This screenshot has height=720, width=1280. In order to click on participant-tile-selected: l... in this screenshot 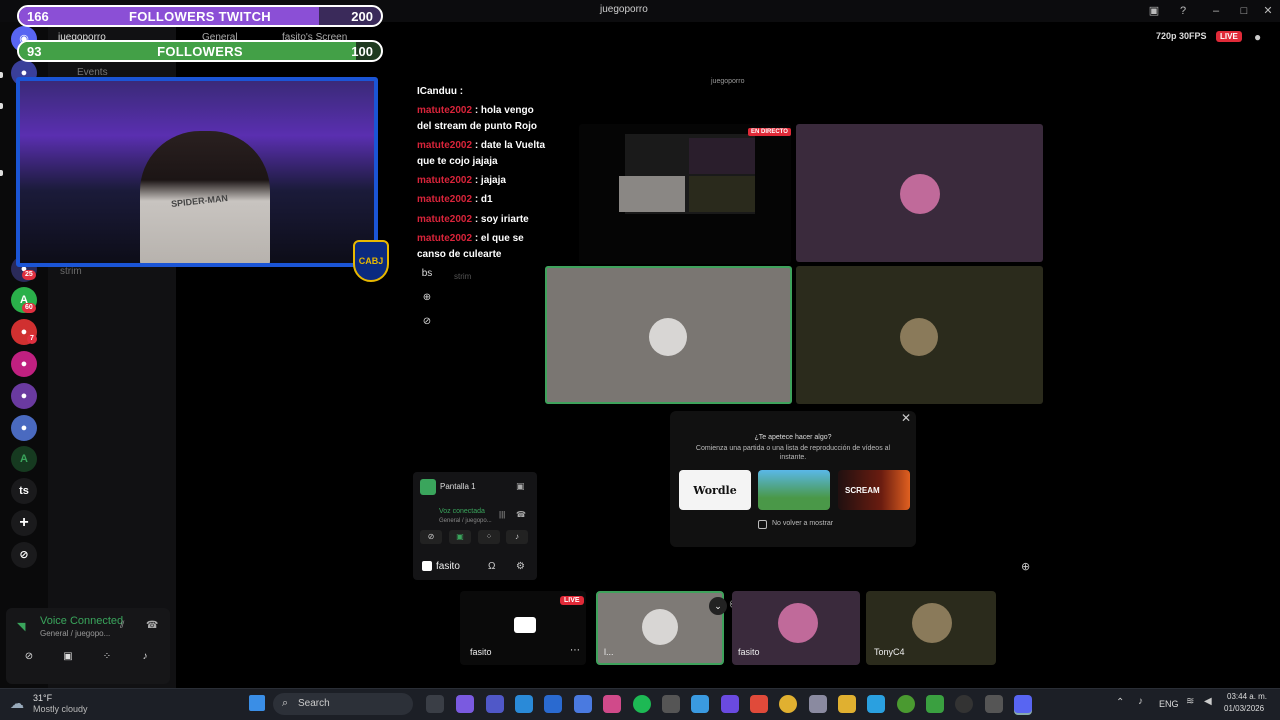, I will do `click(660, 628)`.